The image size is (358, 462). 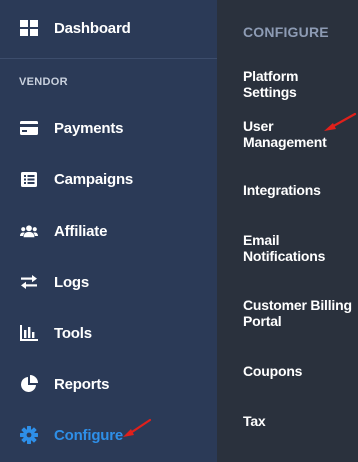 I want to click on sidebar-item-payments: Payments, so click(x=108, y=128).